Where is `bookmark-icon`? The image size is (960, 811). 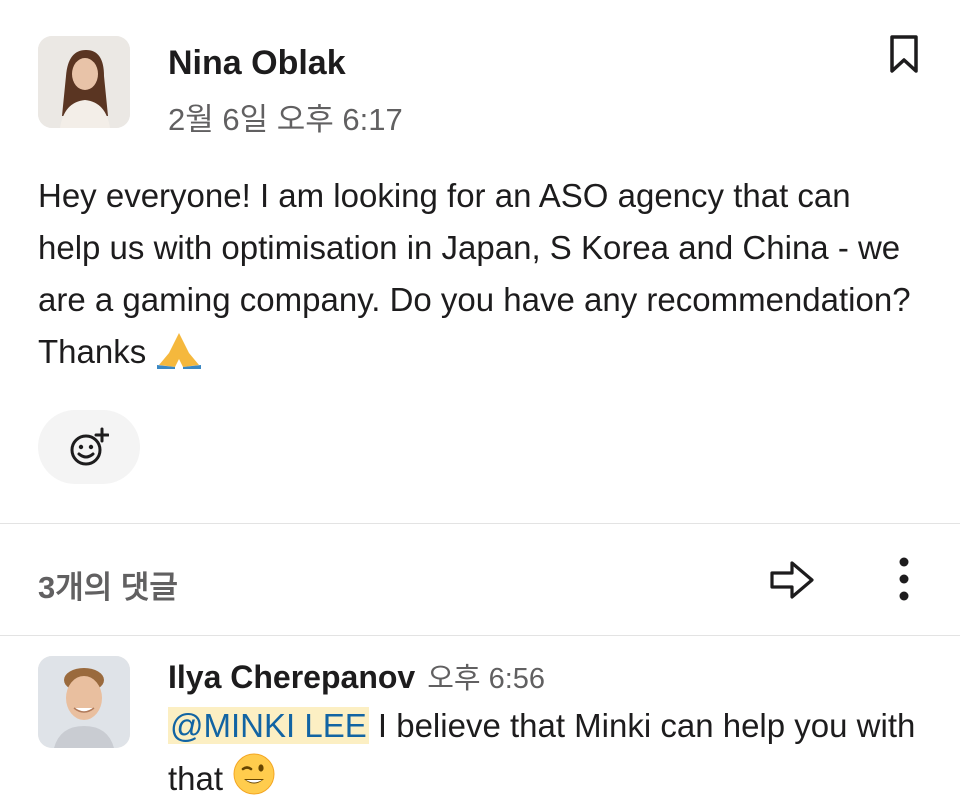 bookmark-icon is located at coordinates (904, 54).